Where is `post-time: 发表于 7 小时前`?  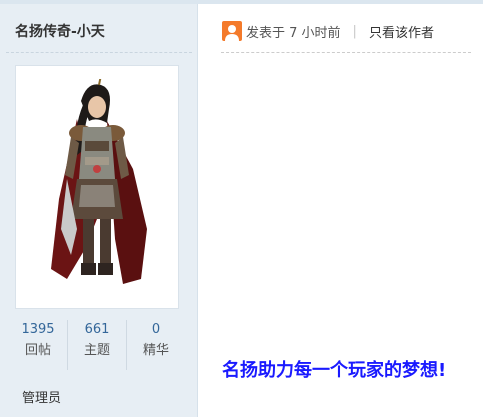 post-time: 发表于 7 小时前 is located at coordinates (293, 33).